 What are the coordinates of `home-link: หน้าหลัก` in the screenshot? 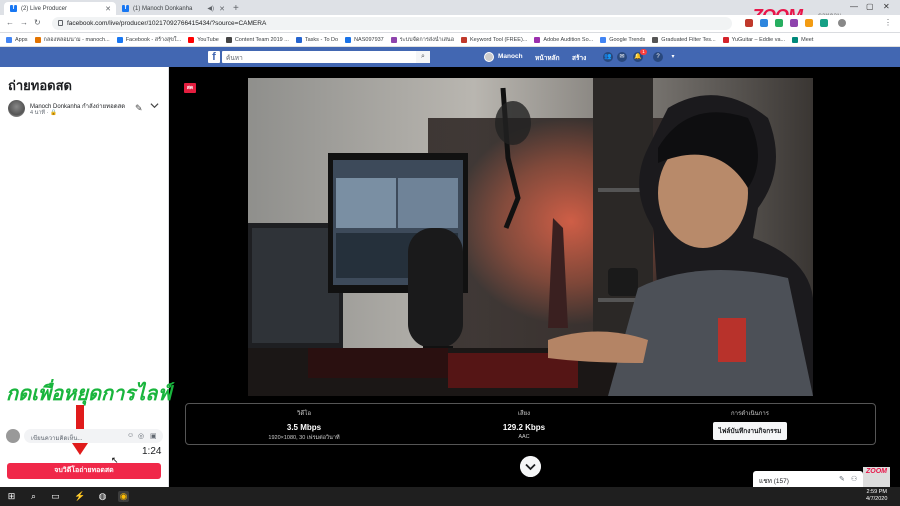 It's located at (547, 58).